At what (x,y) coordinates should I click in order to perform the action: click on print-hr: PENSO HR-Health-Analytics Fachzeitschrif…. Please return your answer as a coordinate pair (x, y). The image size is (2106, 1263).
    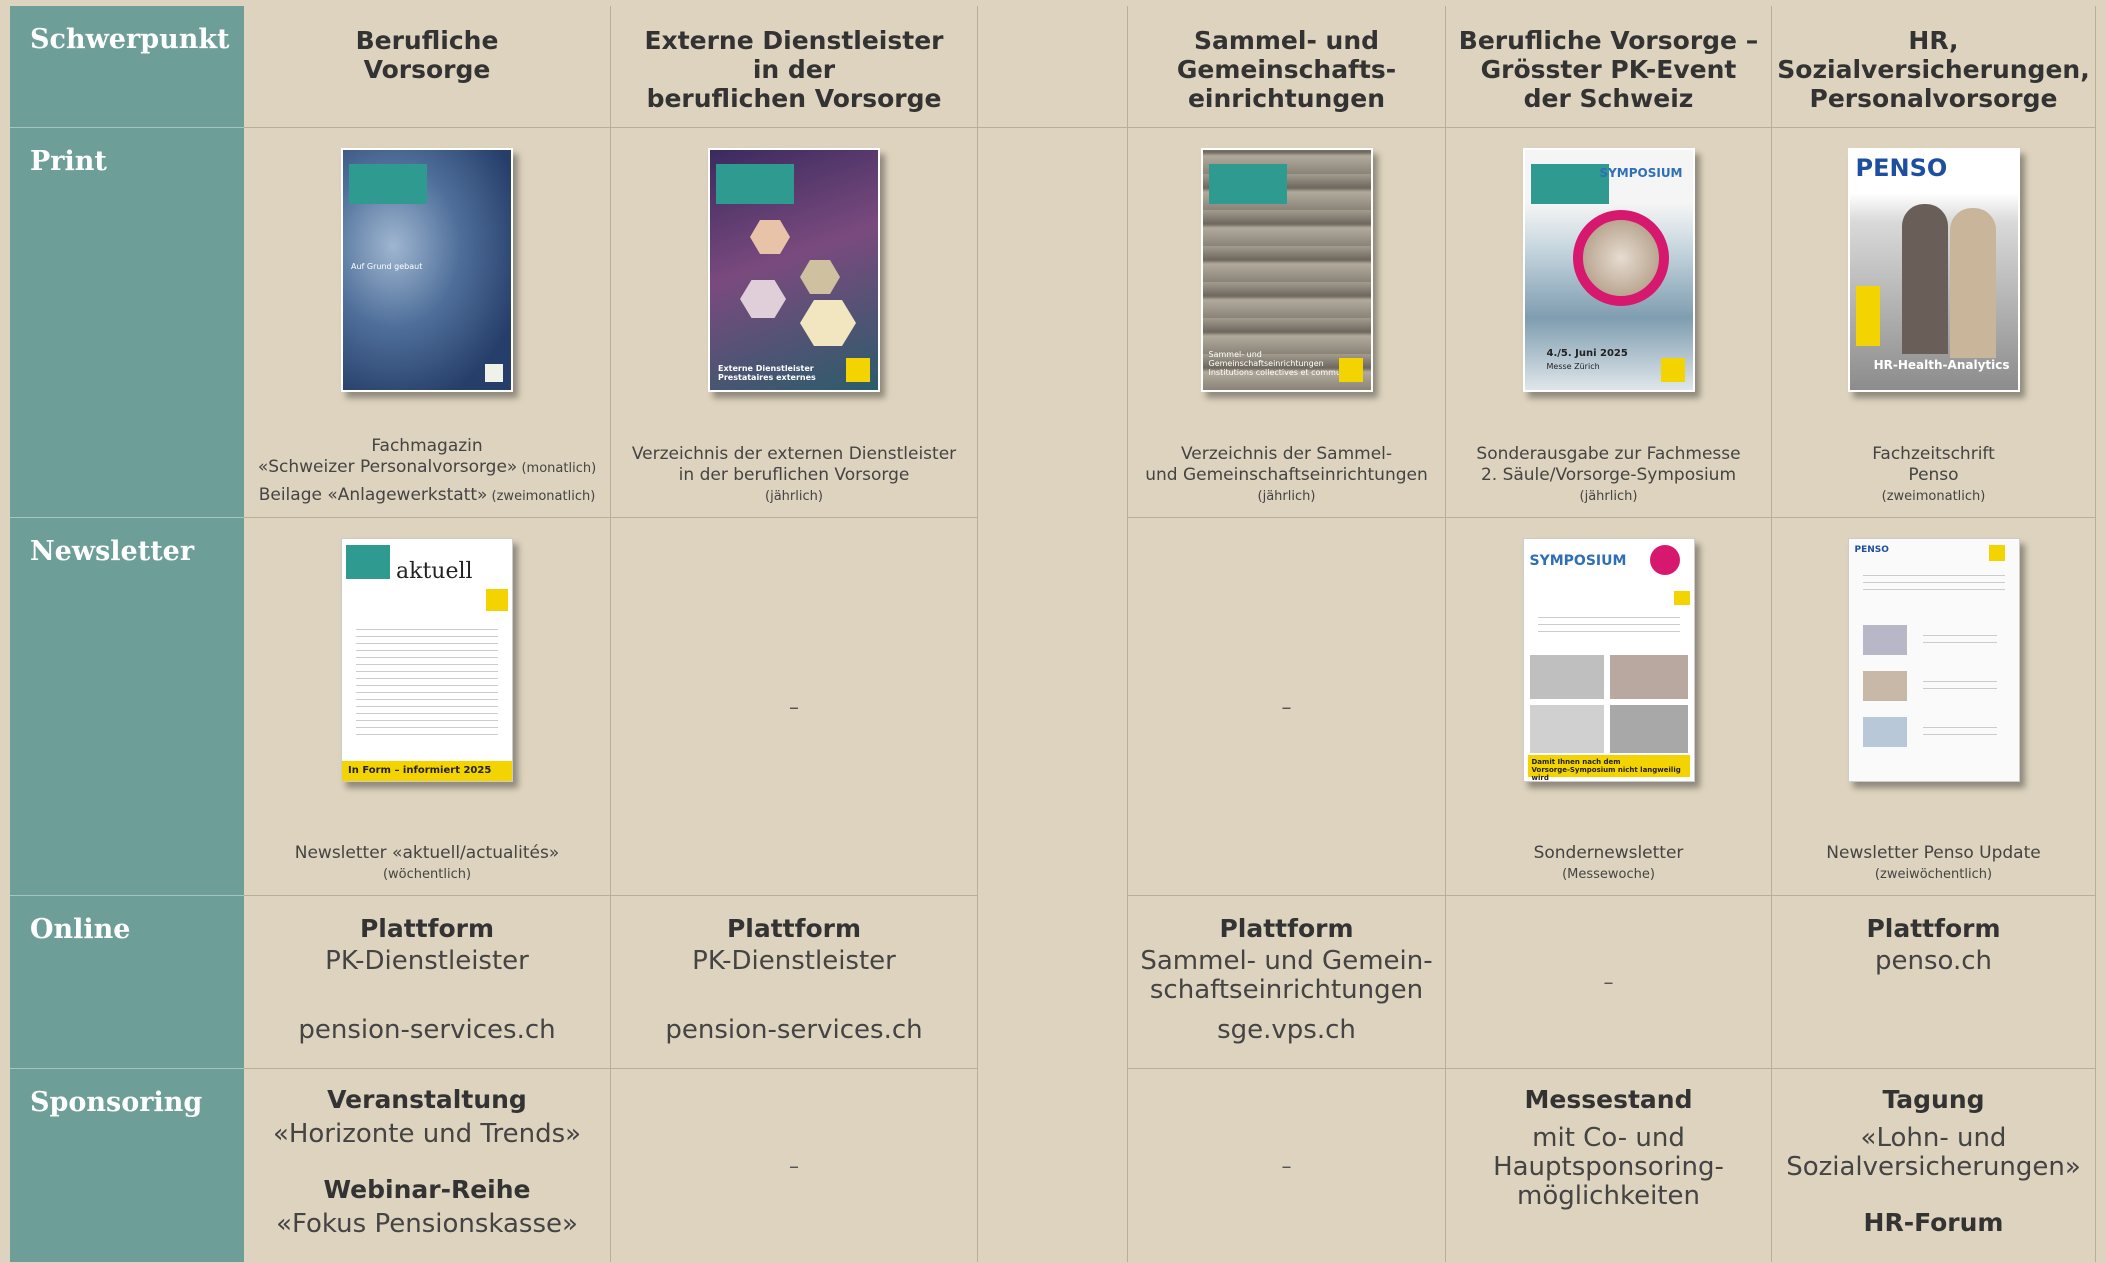
    Looking at the image, I should click on (1934, 323).